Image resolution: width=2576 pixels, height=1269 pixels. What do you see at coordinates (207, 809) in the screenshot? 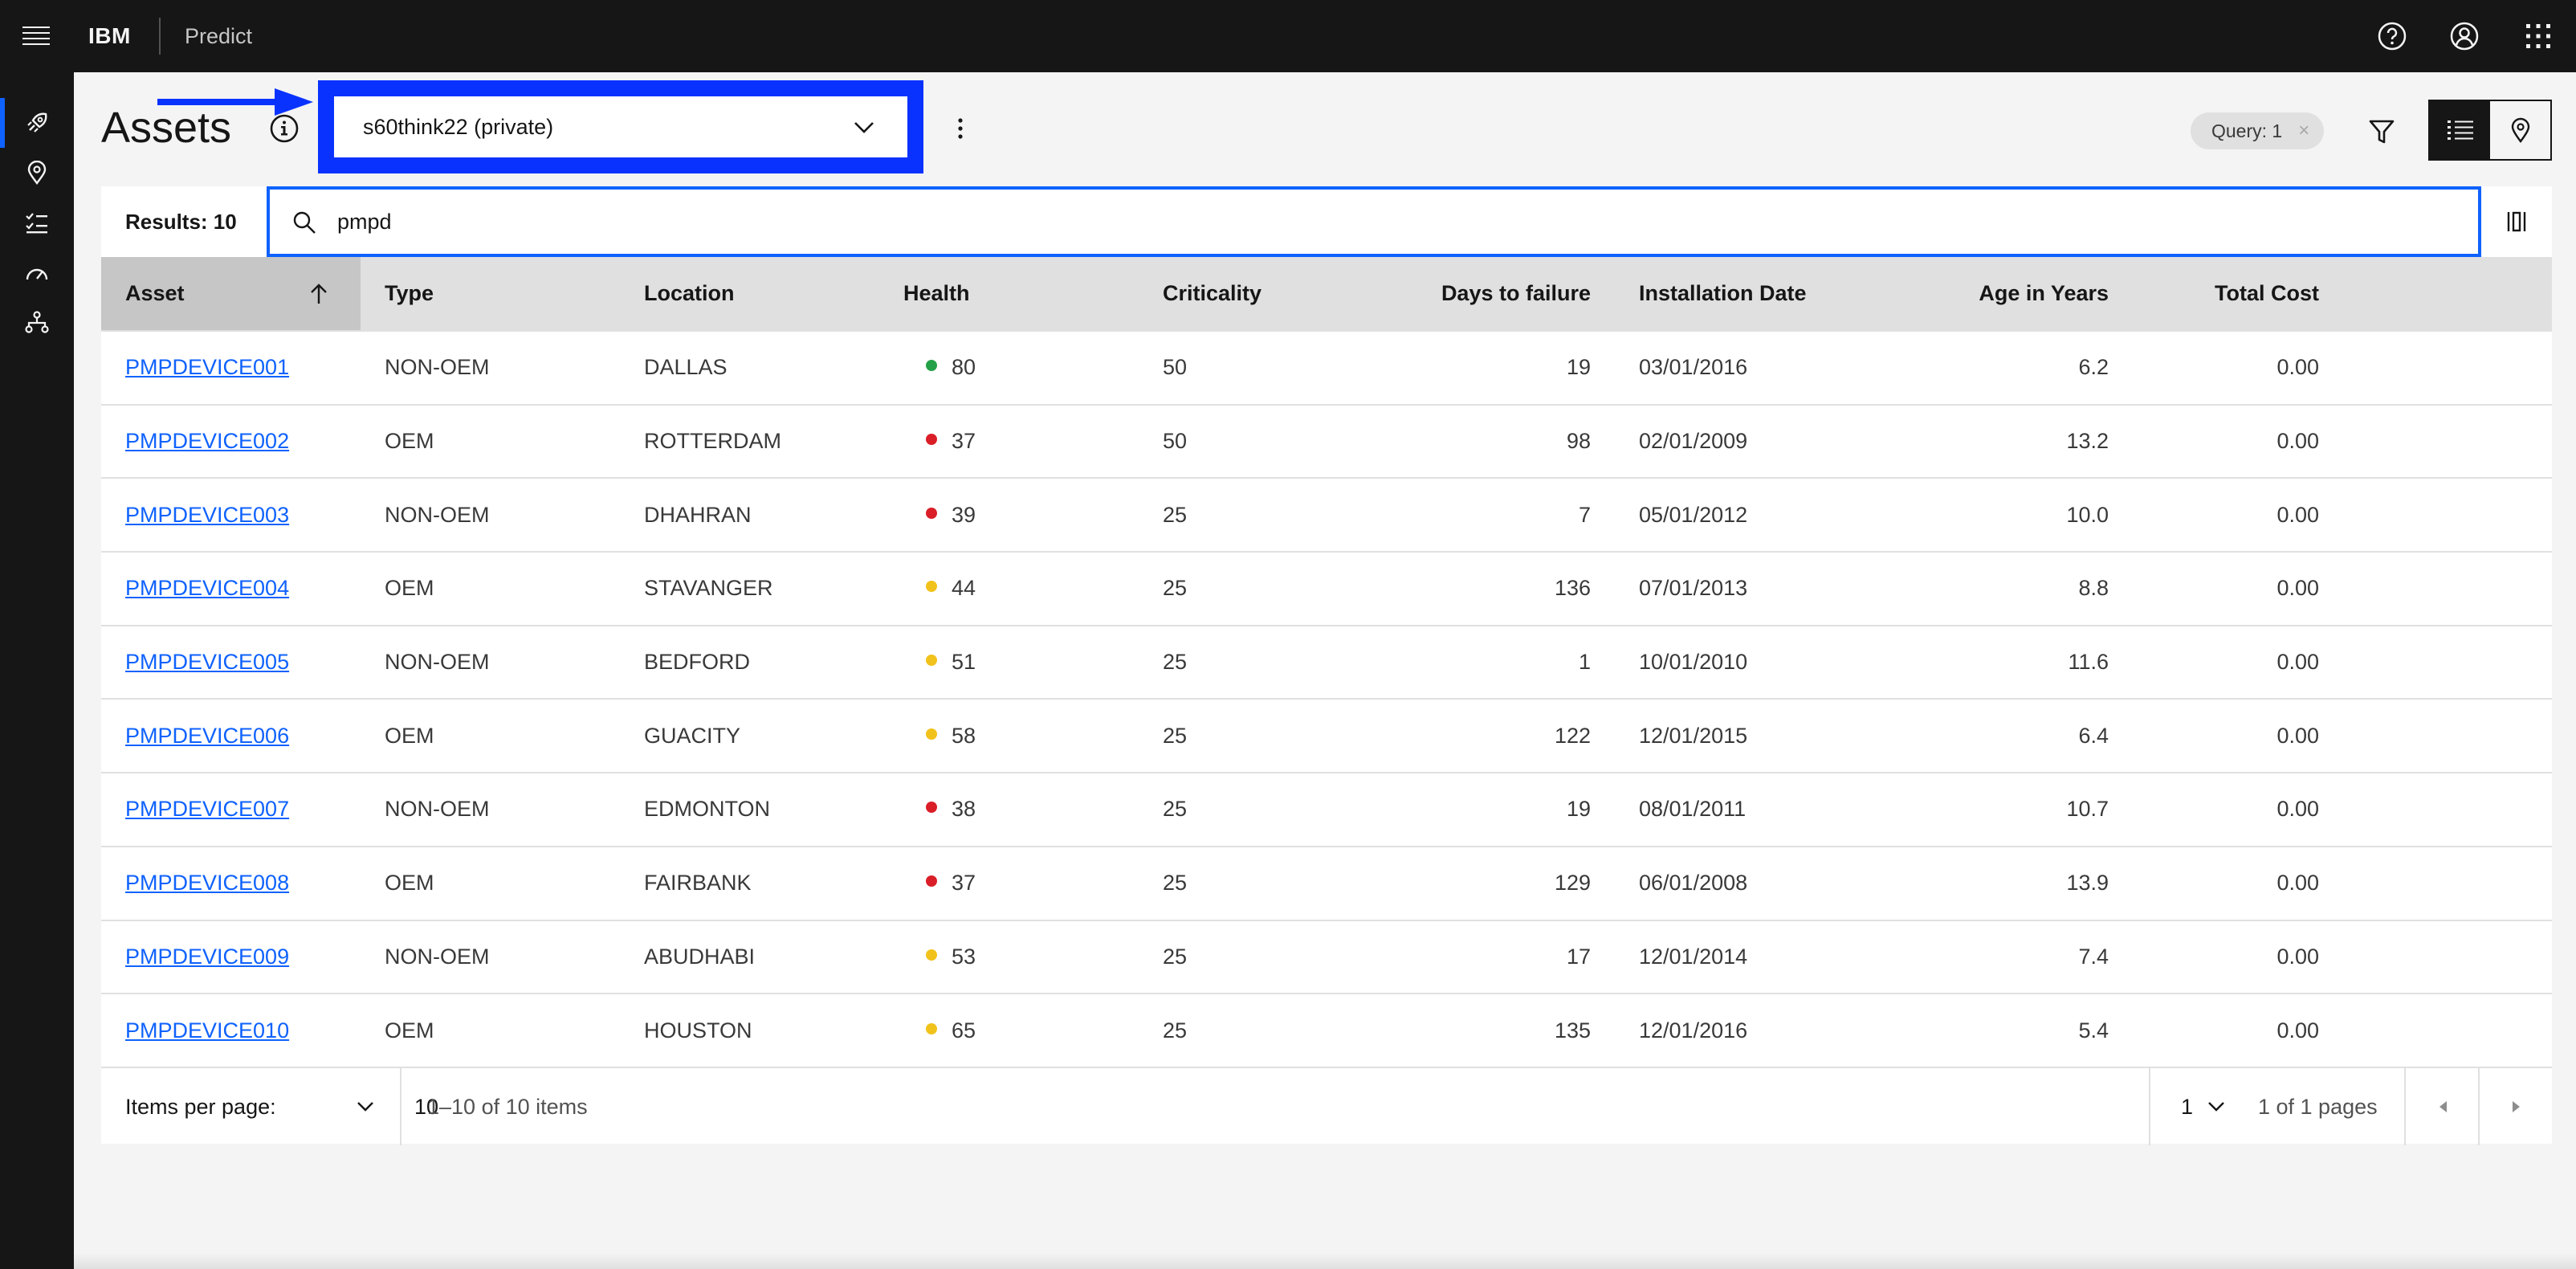
I see `asset-link: PMPDEVICE007` at bounding box center [207, 809].